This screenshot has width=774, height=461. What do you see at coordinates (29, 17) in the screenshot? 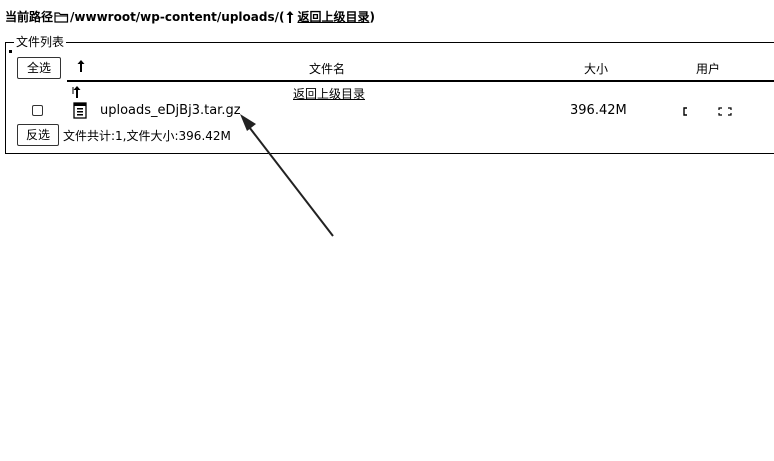
I see `path-label: 当前路径` at bounding box center [29, 17].